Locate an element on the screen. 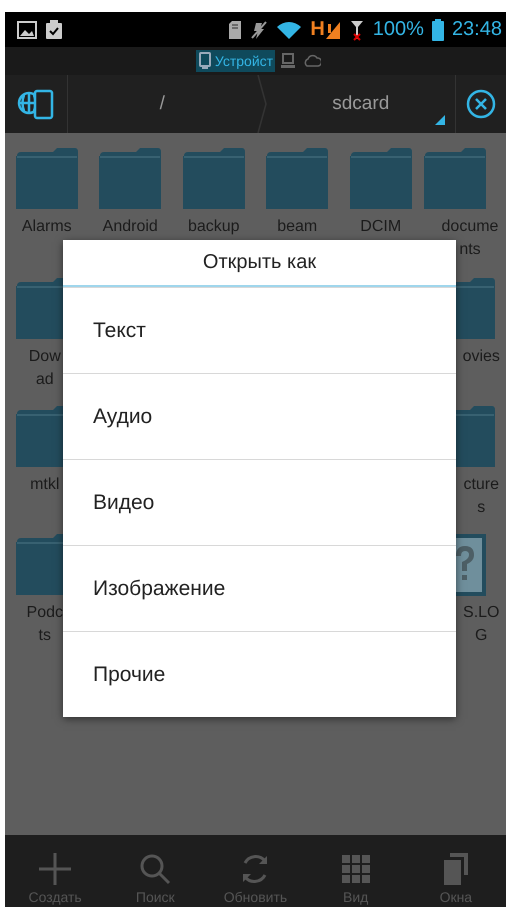  sd-card-icon is located at coordinates (235, 30).